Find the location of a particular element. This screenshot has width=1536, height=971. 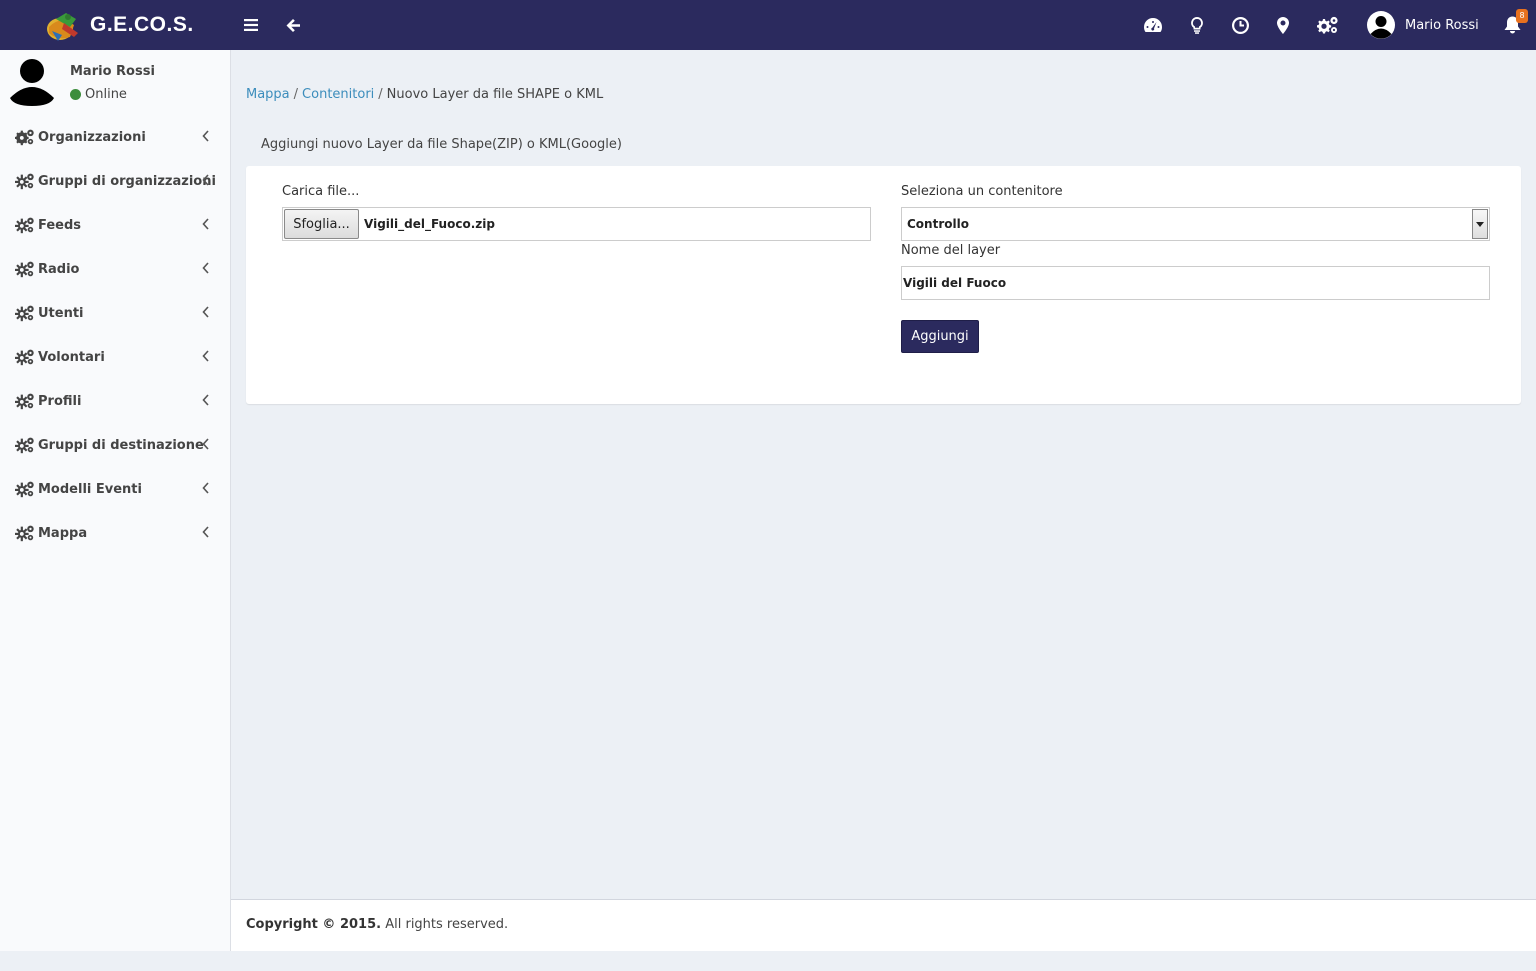

map-marker-icon is located at coordinates (1283, 25).